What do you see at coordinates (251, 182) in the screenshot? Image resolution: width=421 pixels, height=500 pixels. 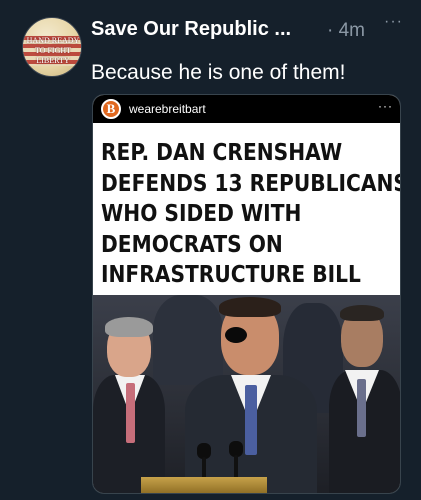 I see `headline-line: DEFENDS 13 REPUBLICANS` at bounding box center [251, 182].